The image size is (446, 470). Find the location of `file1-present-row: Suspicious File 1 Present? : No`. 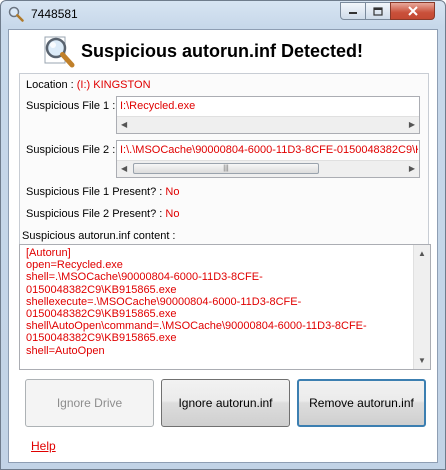

file1-present-row: Suspicious File 1 Present? : No is located at coordinates (102, 192).